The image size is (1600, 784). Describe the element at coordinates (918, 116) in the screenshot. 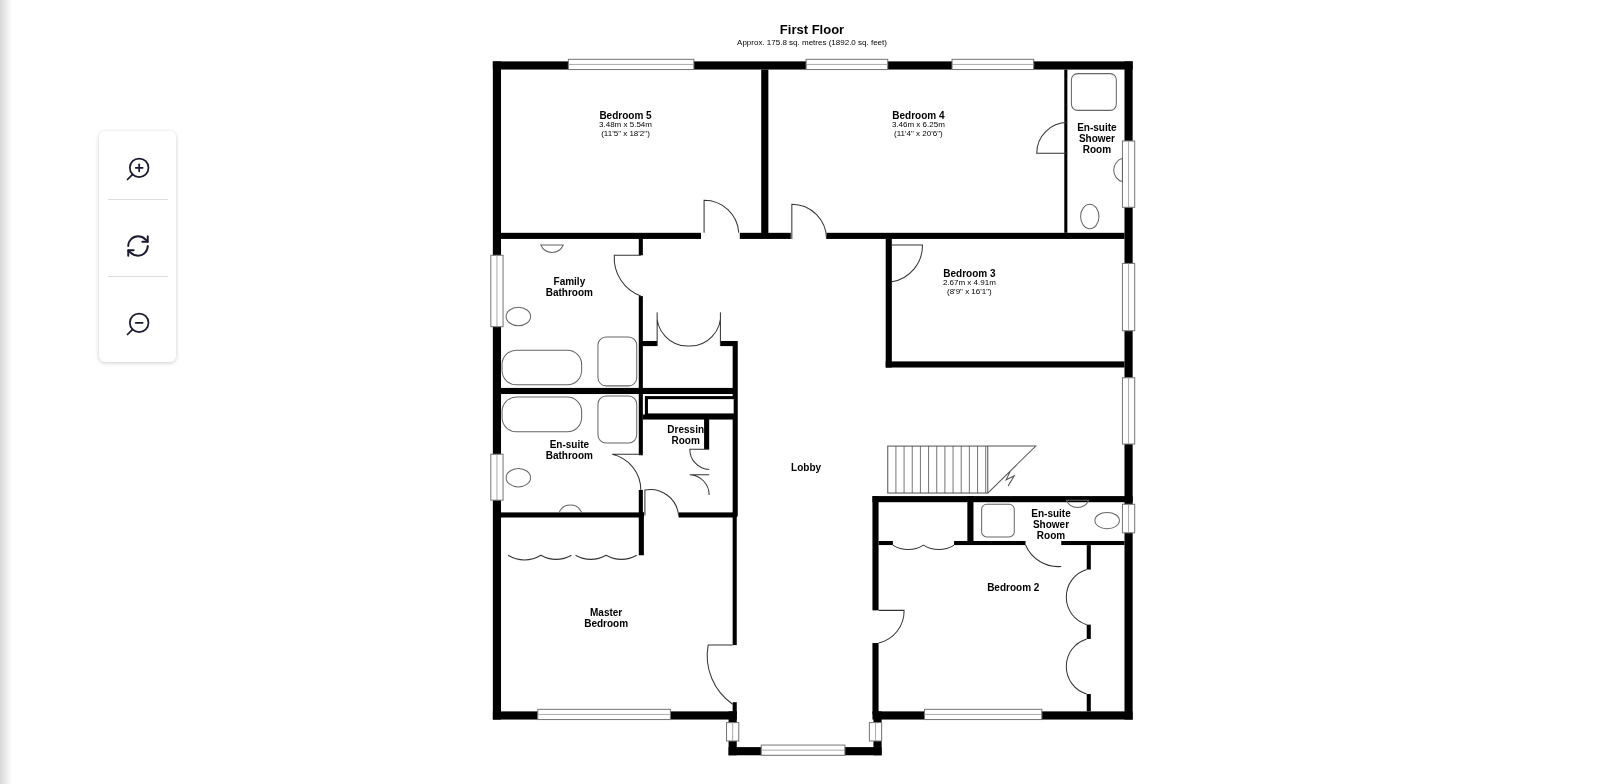

I see `room-name: Bedroom 4` at that location.